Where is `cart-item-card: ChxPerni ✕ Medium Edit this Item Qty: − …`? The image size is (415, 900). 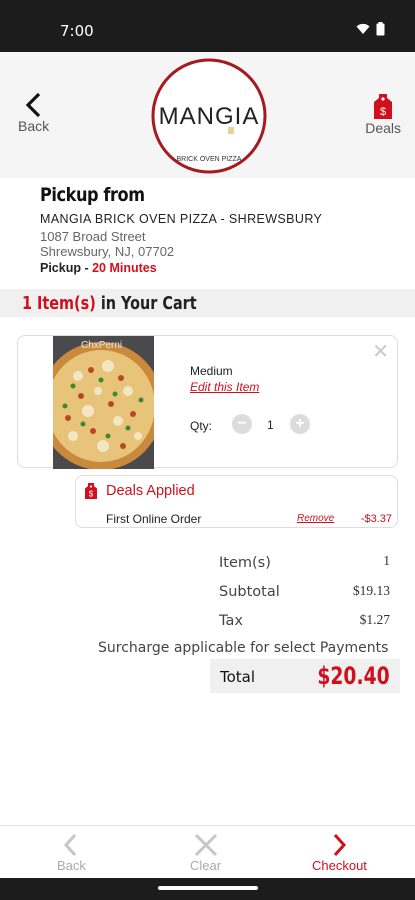
cart-item-card: ChxPerni ✕ Medium Edit this Item Qty: − … is located at coordinates (207, 402).